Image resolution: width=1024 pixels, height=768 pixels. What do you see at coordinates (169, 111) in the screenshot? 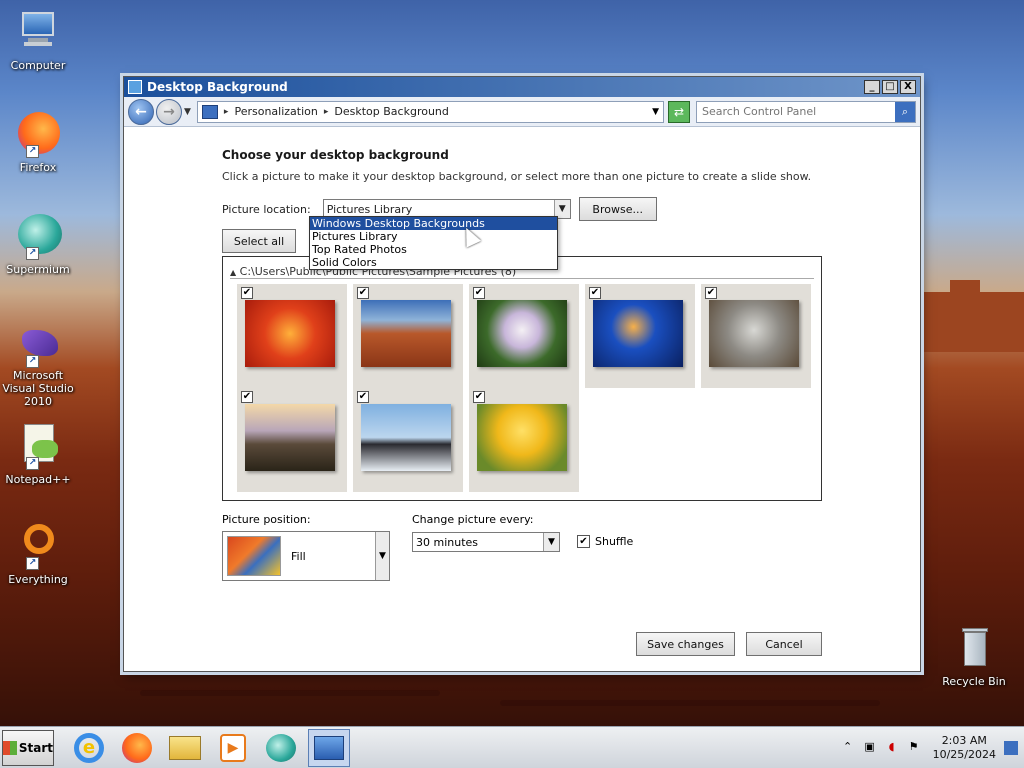
I see `forward-button: →` at bounding box center [169, 111].